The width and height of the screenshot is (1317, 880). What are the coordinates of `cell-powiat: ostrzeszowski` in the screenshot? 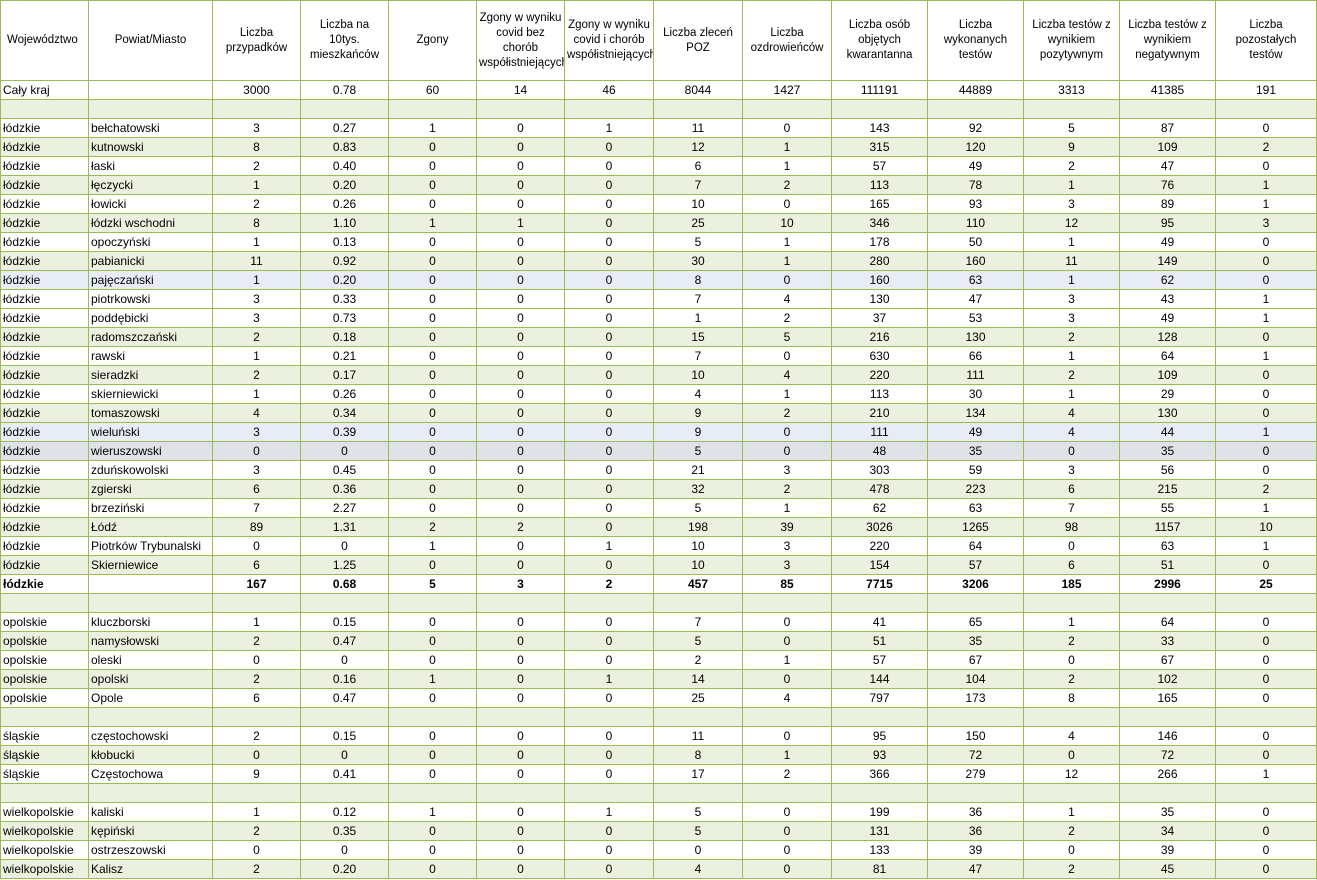 It's located at (150, 850).